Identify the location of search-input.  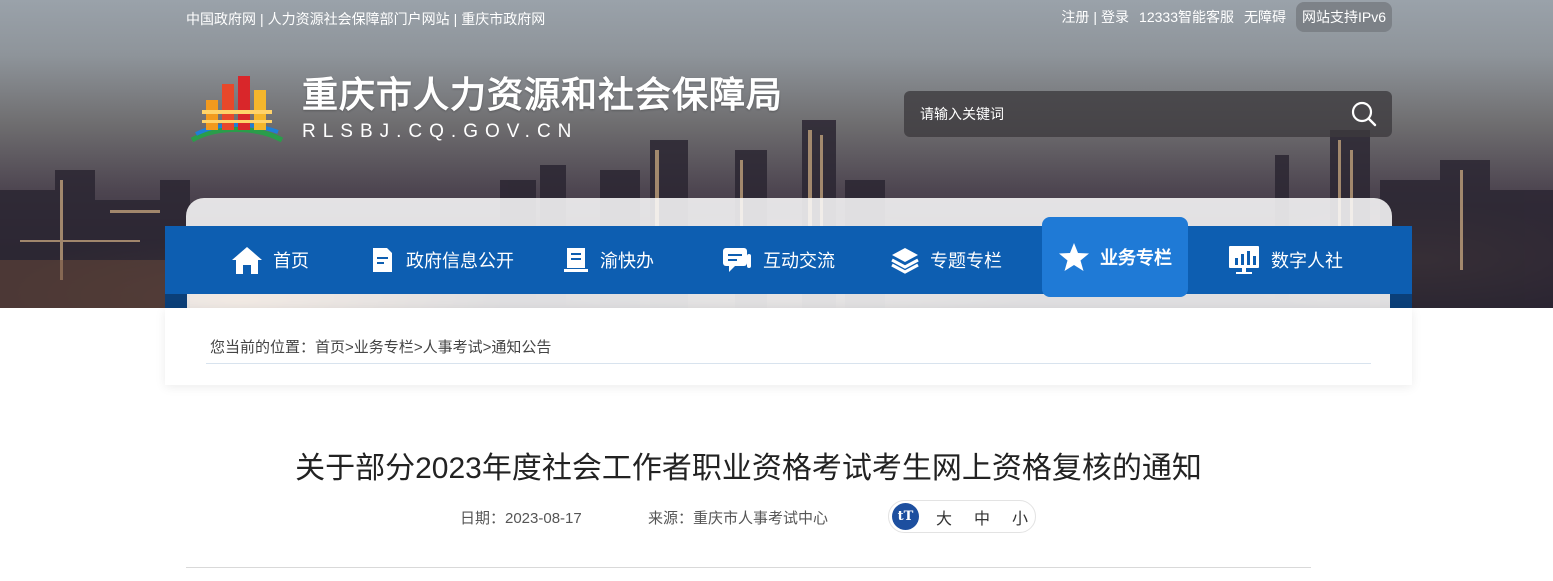
(1110, 114).